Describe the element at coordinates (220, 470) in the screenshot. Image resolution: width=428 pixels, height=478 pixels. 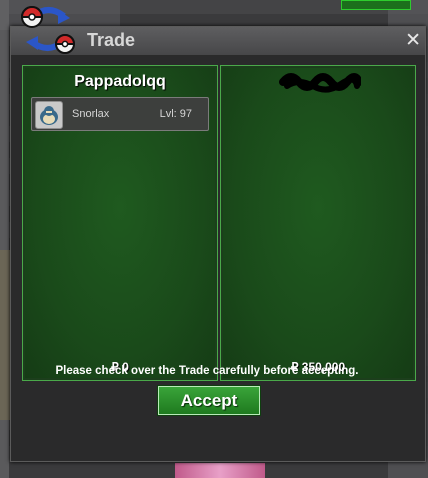
I see `background-pink-object` at that location.